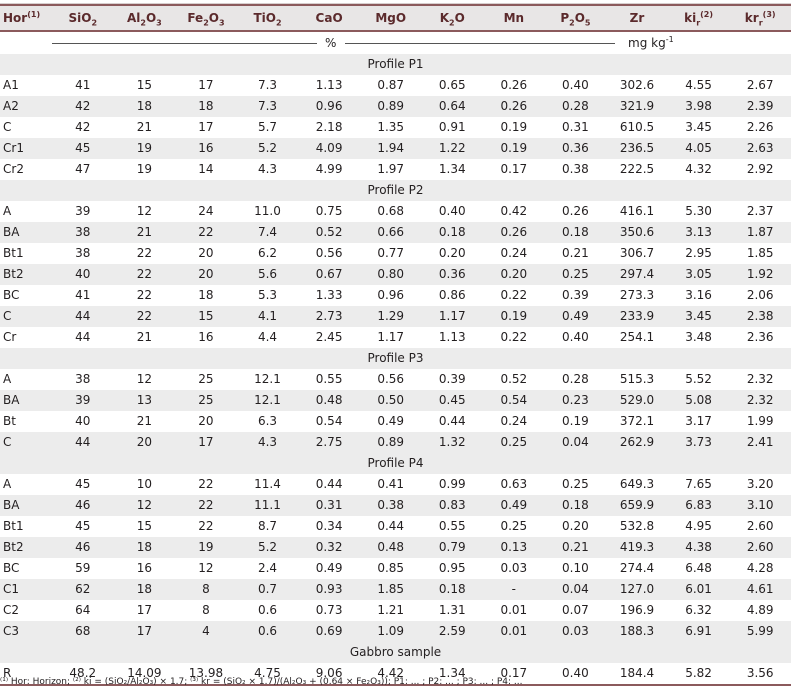 The width and height of the screenshot is (791, 688). What do you see at coordinates (26, 169) in the screenshot?
I see `horizon-cell: Cr2` at bounding box center [26, 169].